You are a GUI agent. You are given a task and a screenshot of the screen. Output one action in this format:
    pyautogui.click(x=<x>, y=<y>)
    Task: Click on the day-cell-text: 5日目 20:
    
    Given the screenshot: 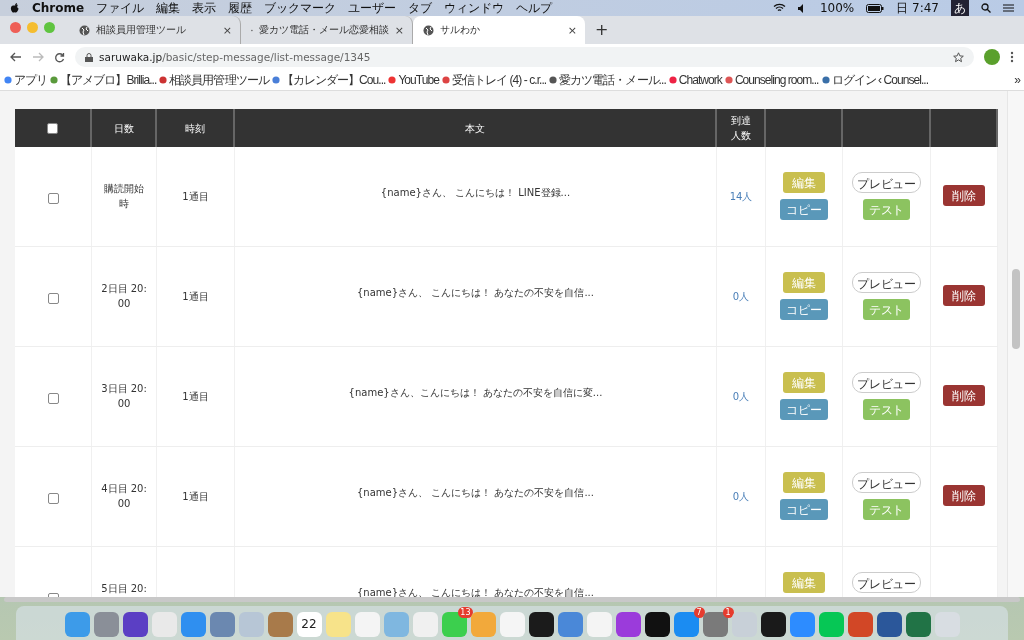 What is the action you would take?
    pyautogui.click(x=124, y=589)
    